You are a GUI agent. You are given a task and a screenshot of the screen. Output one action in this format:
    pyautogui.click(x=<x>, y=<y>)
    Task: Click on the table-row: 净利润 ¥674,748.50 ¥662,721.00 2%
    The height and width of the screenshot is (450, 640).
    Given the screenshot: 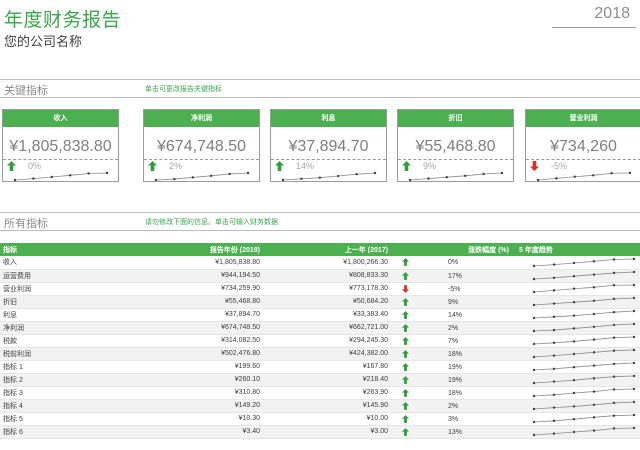 What is the action you would take?
    pyautogui.click(x=320, y=328)
    